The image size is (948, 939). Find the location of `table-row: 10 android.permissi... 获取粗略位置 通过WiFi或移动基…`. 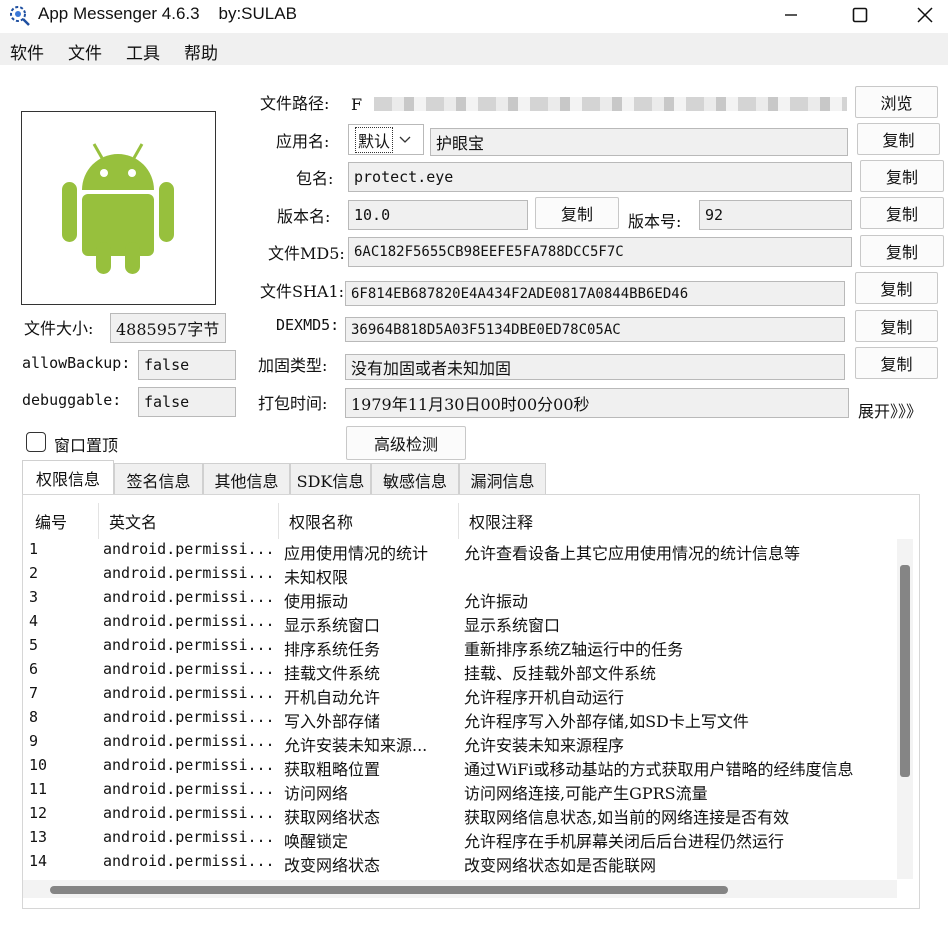

table-row: 10 android.permissi... 获取粗略位置 通过WiFi或移动基… is located at coordinates (460, 767).